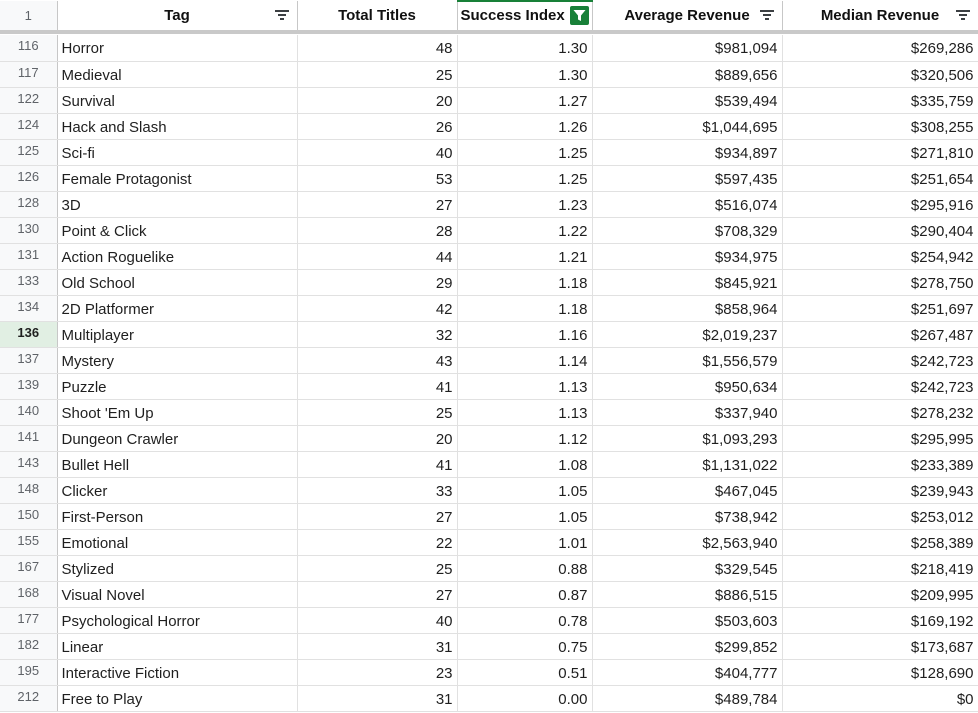 The width and height of the screenshot is (978, 713). Describe the element at coordinates (880, 490) in the screenshot. I see `cell-median-revenue: $239,943` at that location.